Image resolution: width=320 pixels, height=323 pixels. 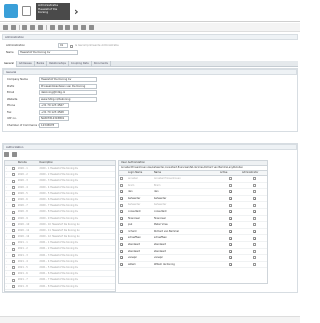 I want to click on company-name-field: Heezehof De Koning bv, so click(x=68, y=79).